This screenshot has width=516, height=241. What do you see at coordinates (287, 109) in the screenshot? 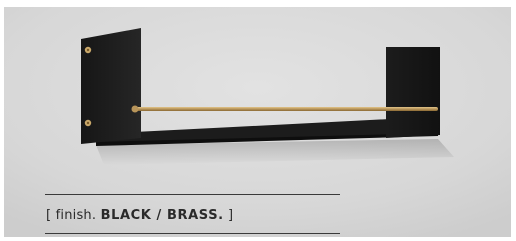
I see `brass-rail` at bounding box center [287, 109].